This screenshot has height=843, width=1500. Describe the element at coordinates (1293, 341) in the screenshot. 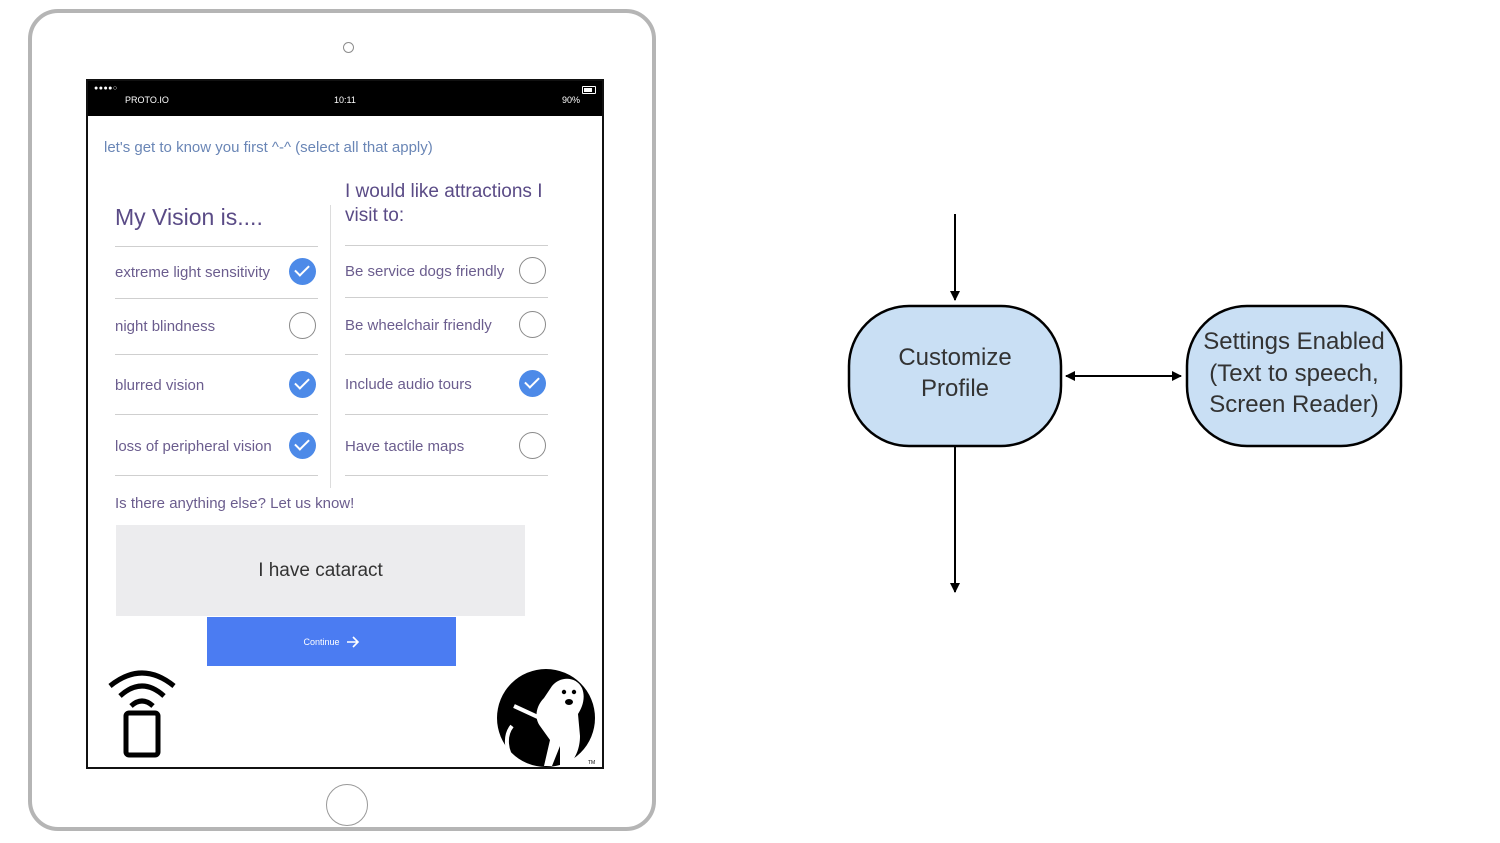

I see `node-label: Settings Enabled` at that location.